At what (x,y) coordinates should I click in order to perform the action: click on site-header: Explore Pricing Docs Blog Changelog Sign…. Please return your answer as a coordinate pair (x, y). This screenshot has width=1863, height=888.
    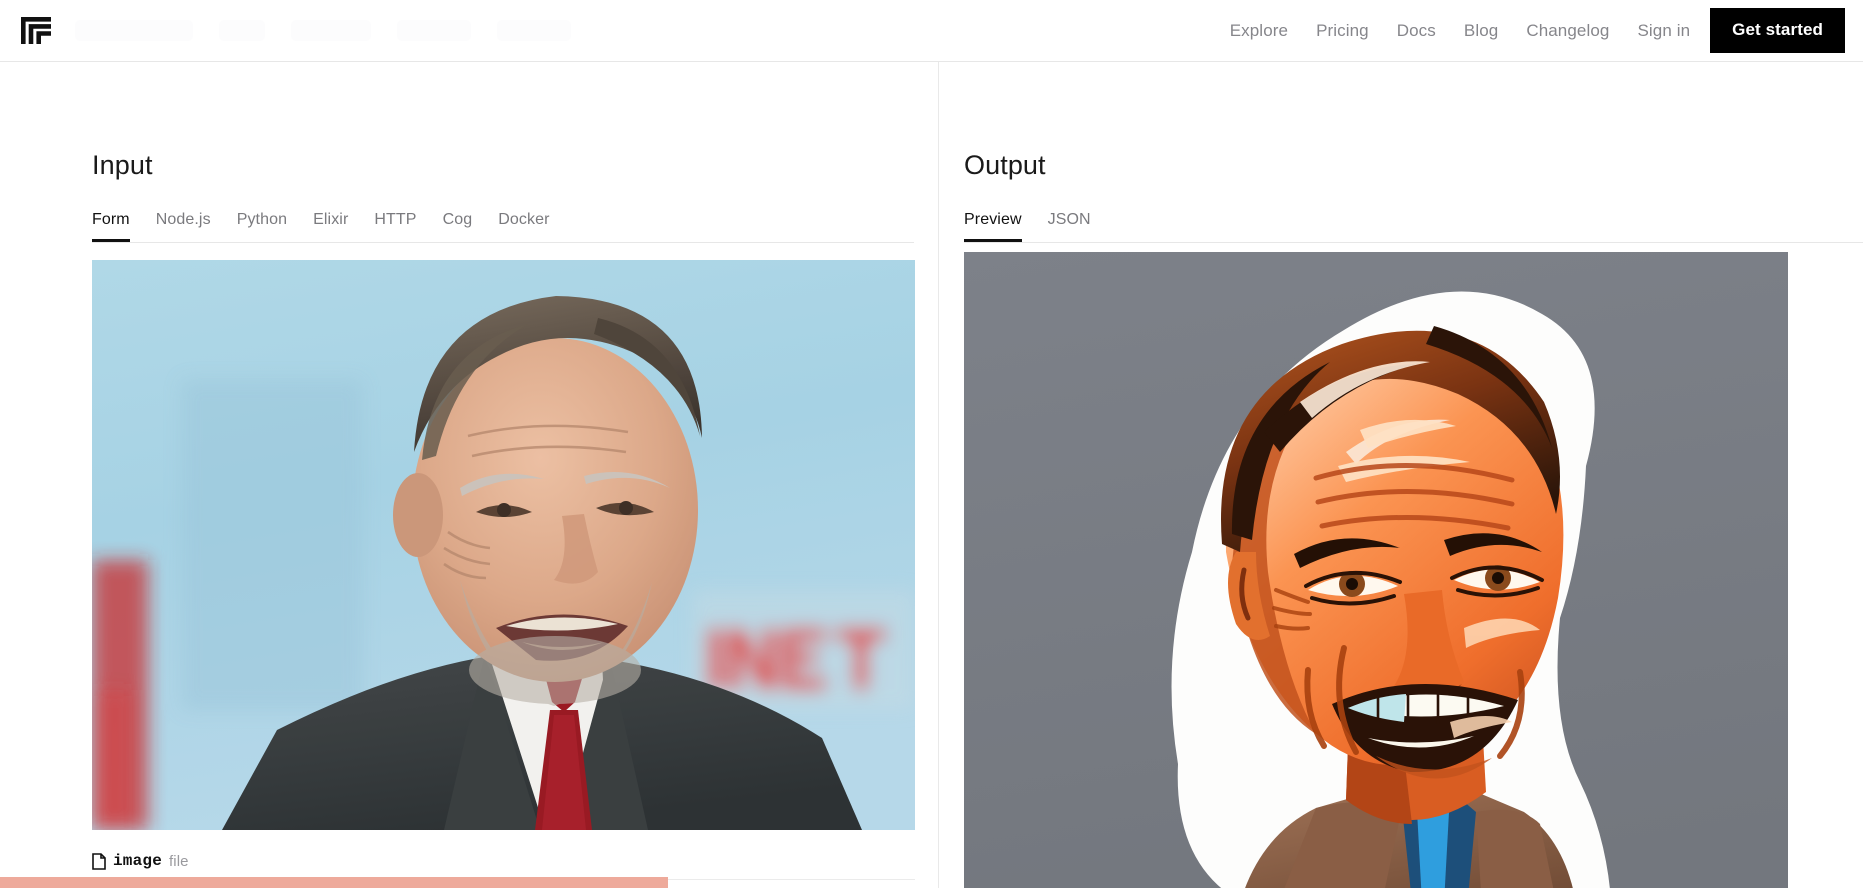
    Looking at the image, I should click on (931, 31).